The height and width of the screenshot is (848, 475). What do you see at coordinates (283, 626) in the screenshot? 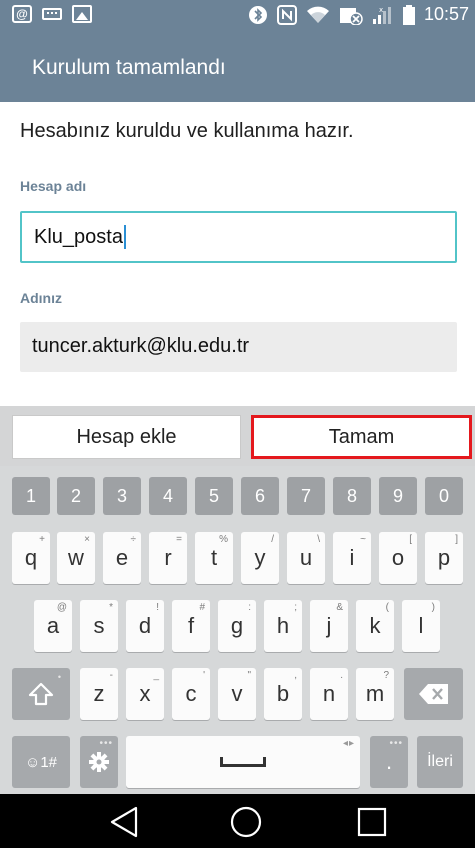
I see `key-h: h;` at bounding box center [283, 626].